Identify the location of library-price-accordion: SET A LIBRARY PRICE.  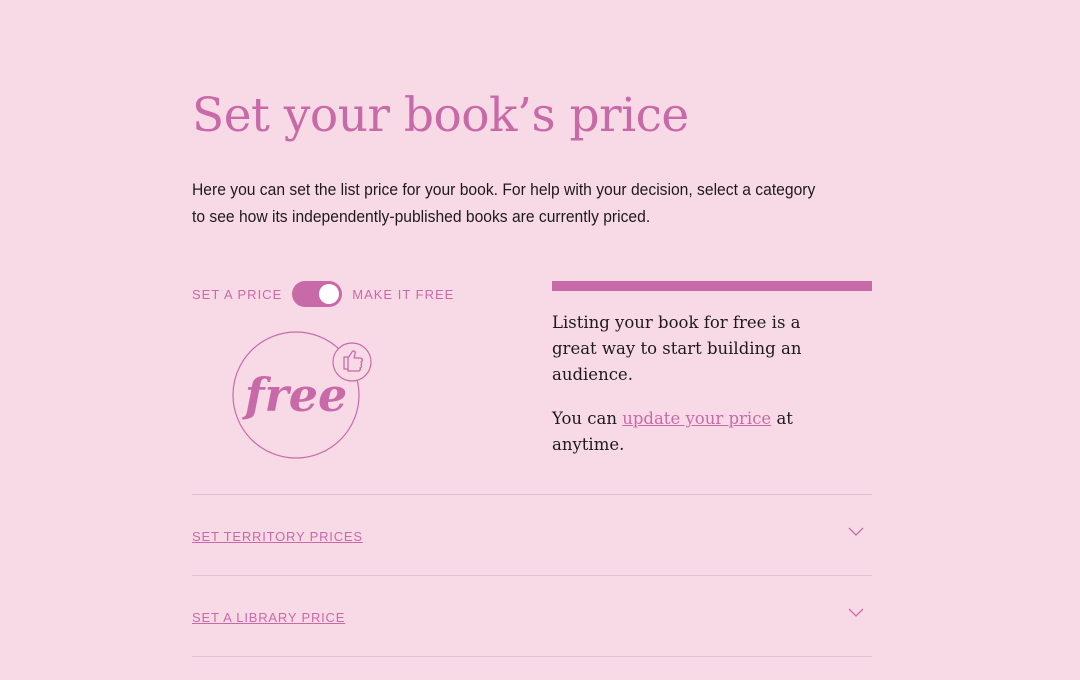
(532, 615).